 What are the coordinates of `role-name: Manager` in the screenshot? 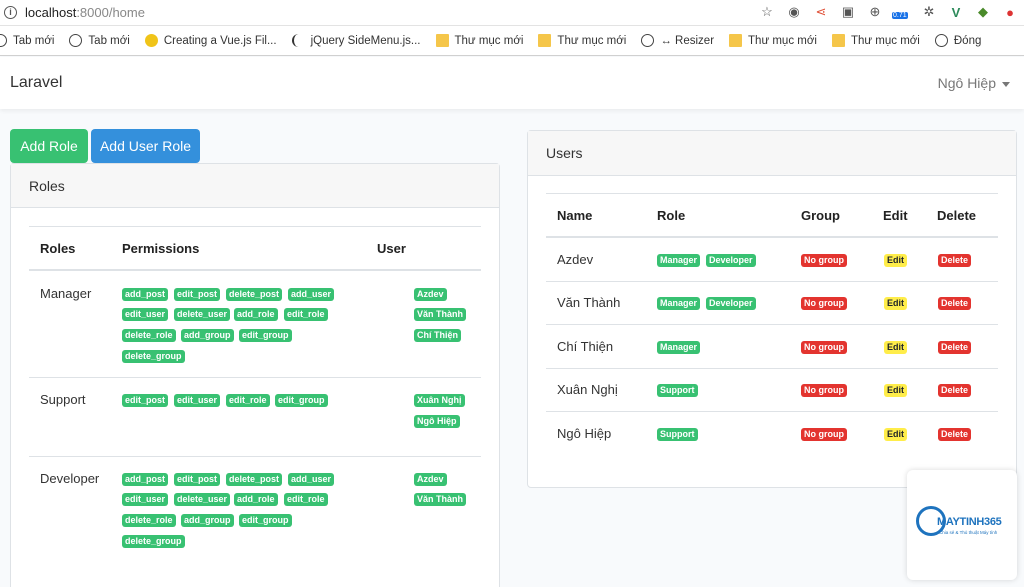 It's located at (66, 293).